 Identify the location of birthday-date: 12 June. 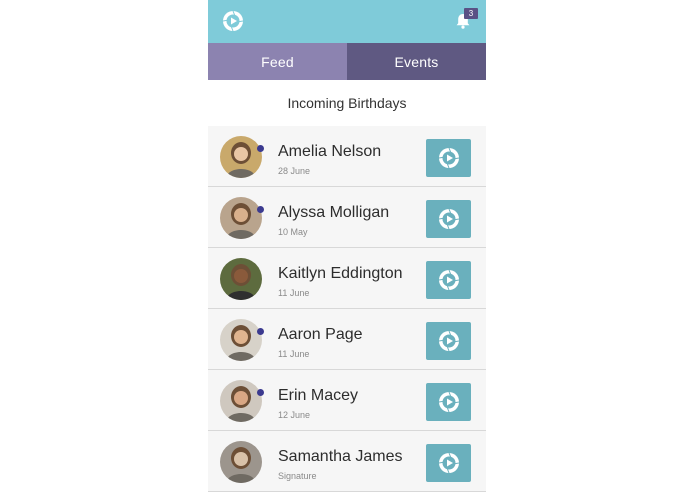
(294, 415).